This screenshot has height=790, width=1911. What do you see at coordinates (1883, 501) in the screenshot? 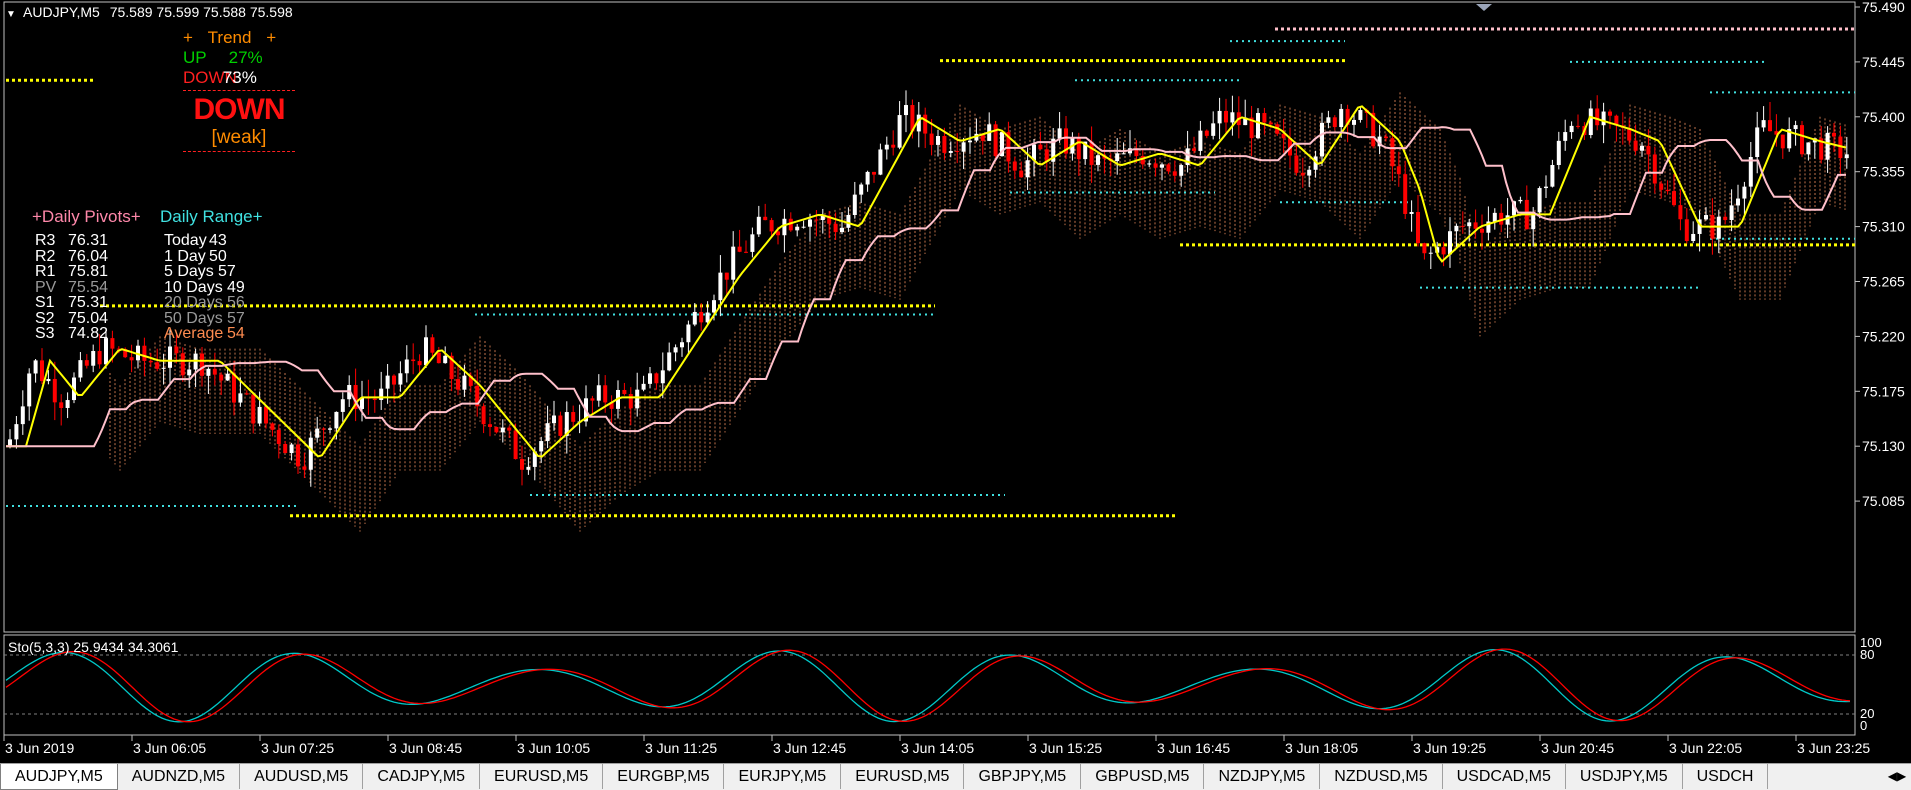
I see `price-label: 75.085` at bounding box center [1883, 501].